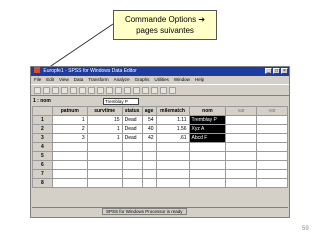 The height and width of the screenshot is (240, 320). I want to click on value-labels-icon, so click(172, 90).